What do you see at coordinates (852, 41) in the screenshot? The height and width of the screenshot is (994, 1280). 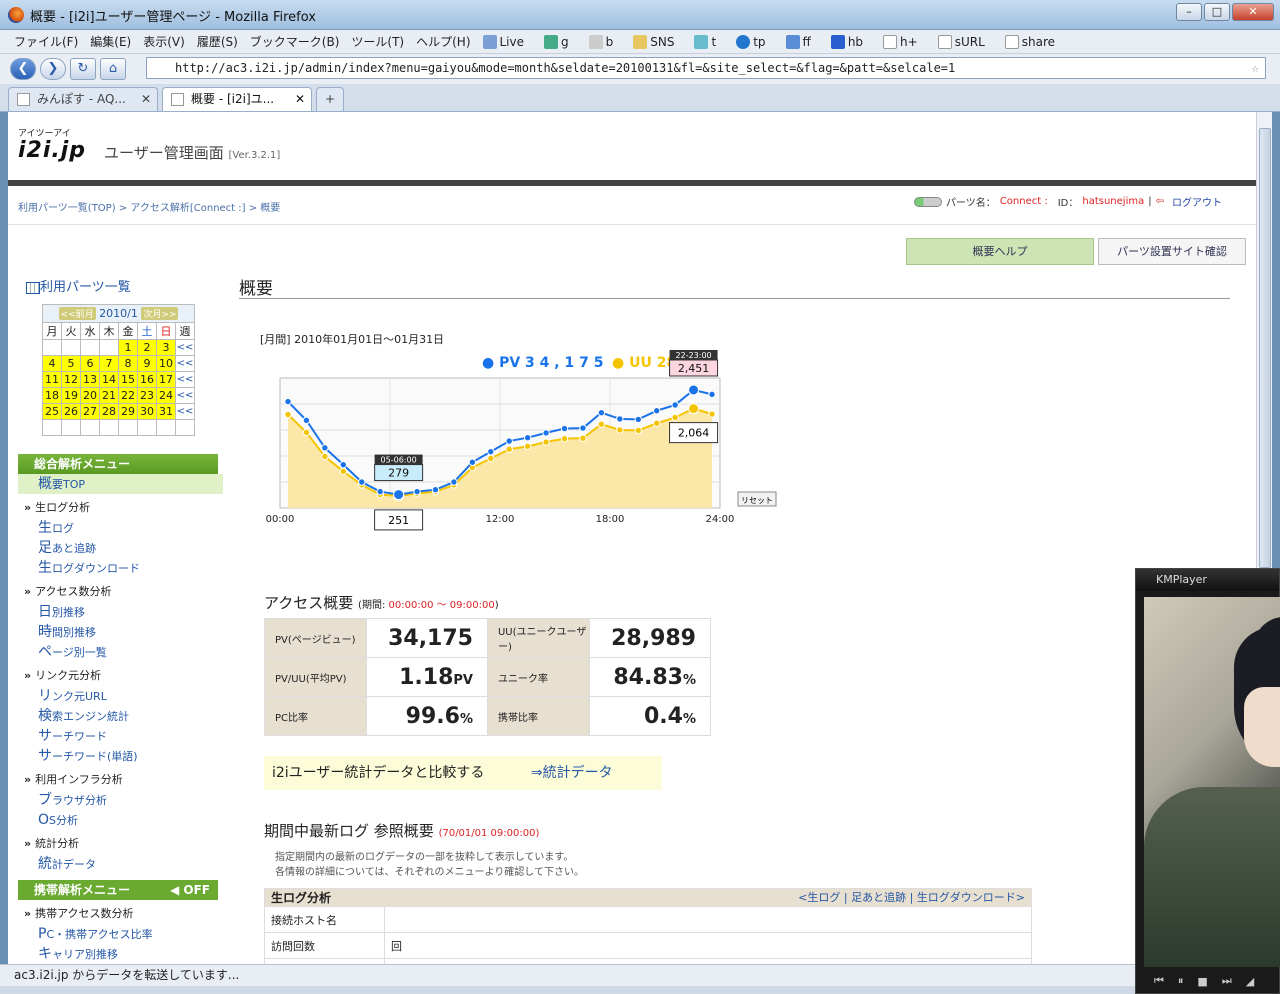 I see `bookmark-hb: hb` at bounding box center [852, 41].